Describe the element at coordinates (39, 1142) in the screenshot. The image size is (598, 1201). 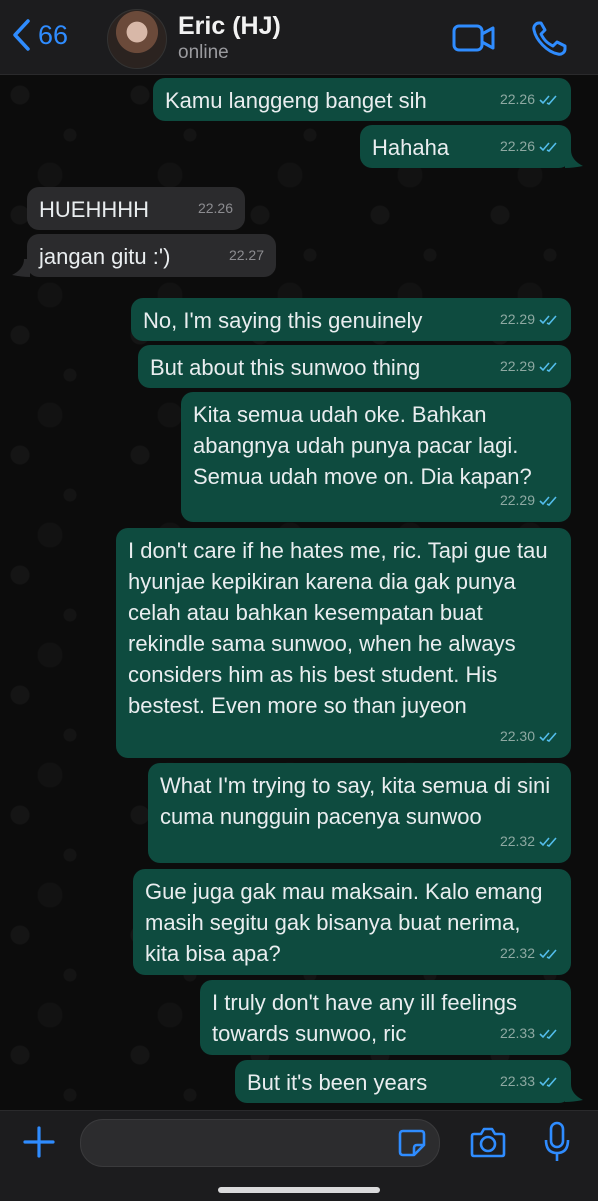
I see `plus-icon` at that location.